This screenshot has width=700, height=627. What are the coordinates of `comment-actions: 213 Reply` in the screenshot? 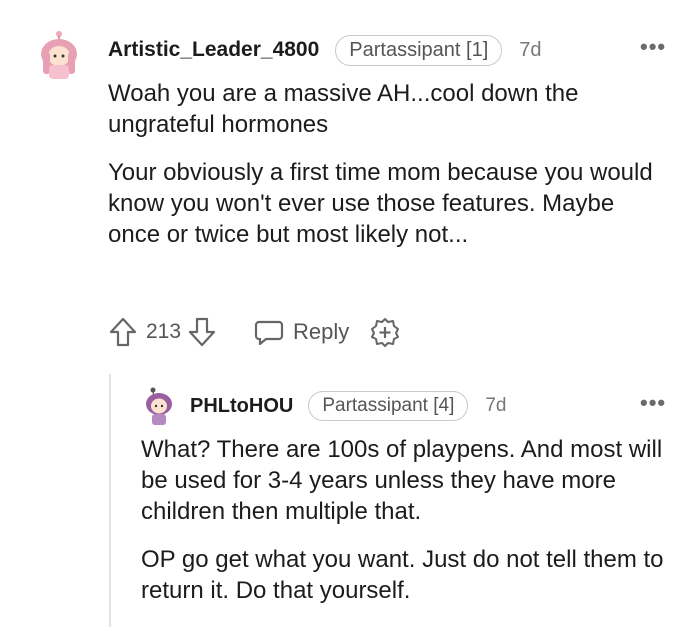 It's located at (254, 332).